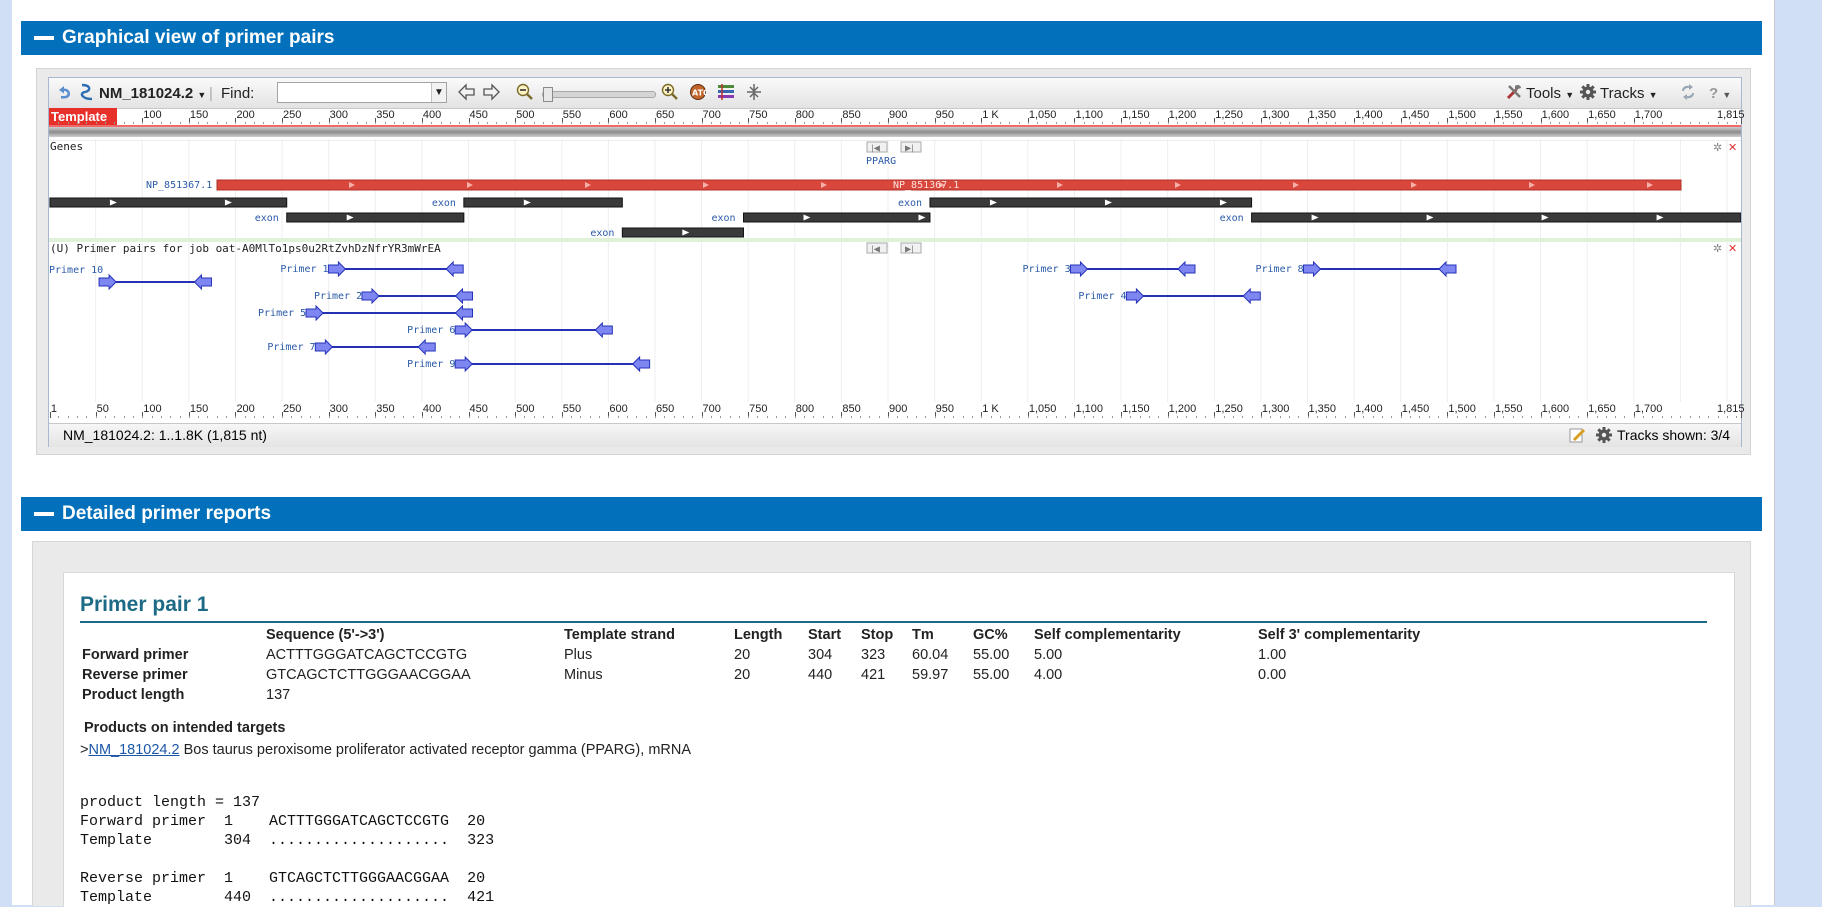 This screenshot has height=907, width=1822. I want to click on gear-icon, so click(1588, 94).